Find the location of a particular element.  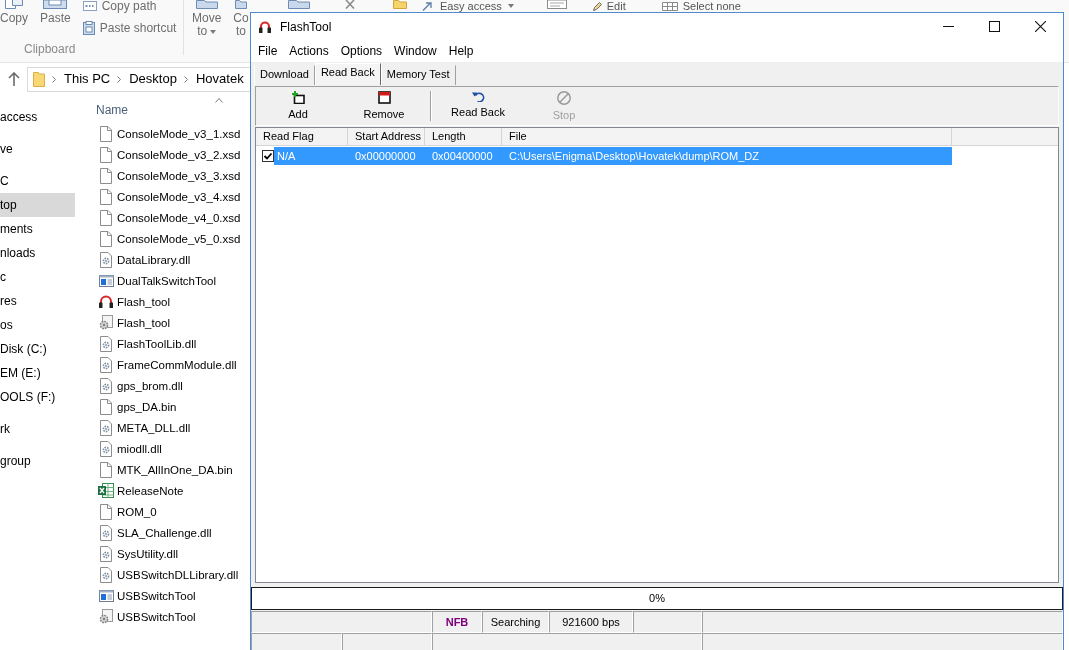

menu-item: Options is located at coordinates (361, 51).